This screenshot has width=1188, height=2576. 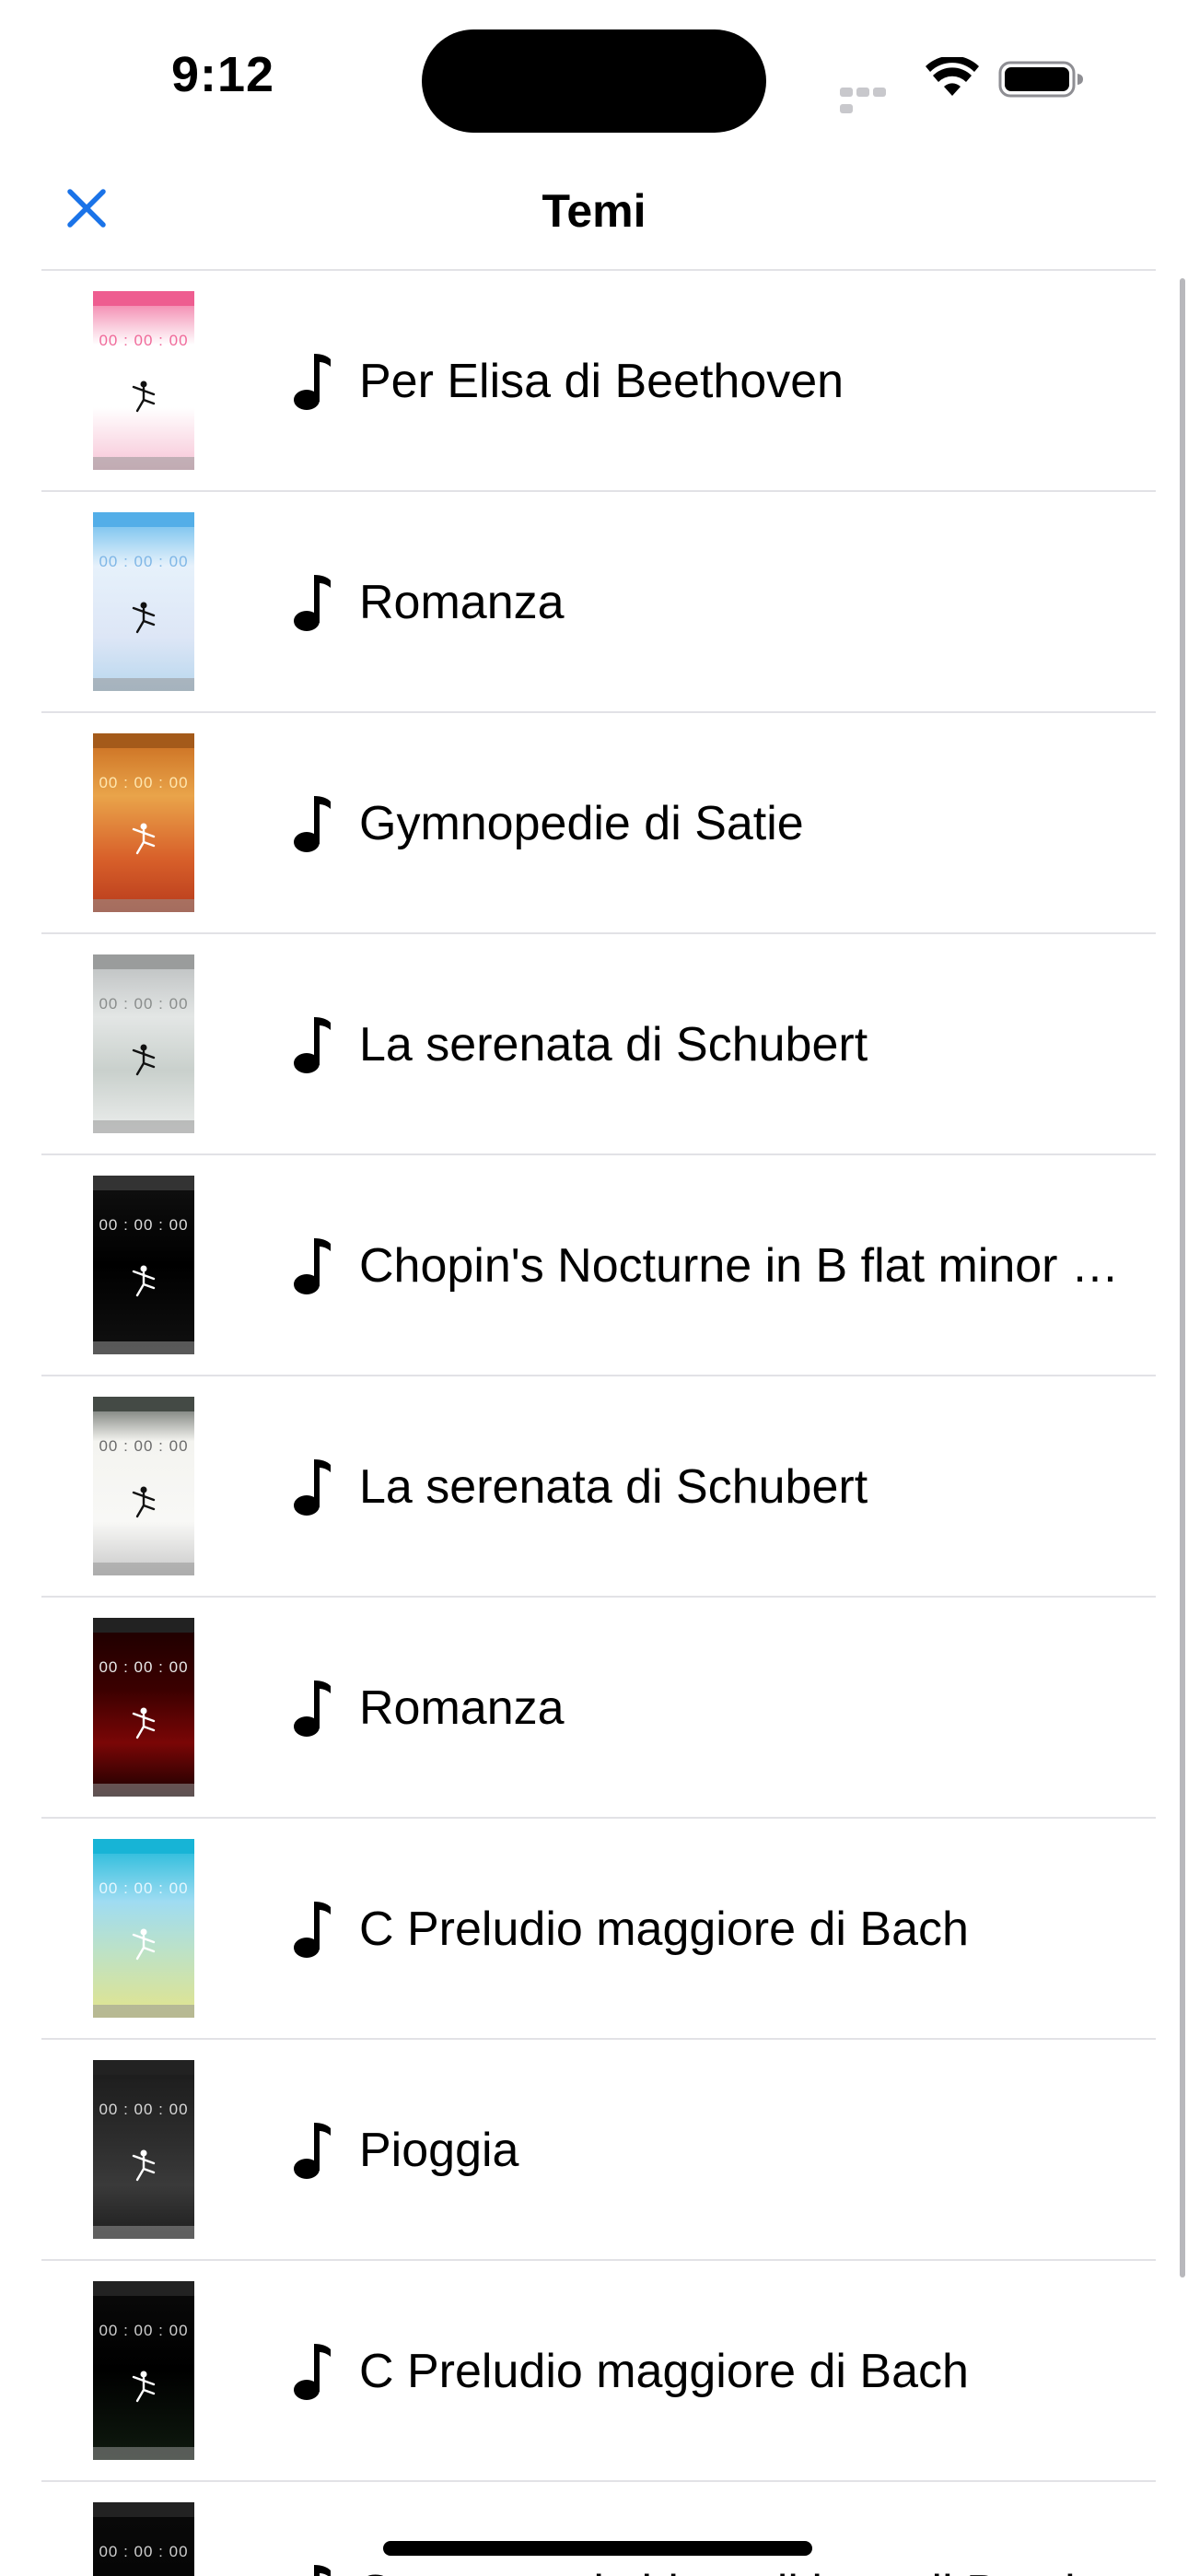 I want to click on list-item: 00 : 00 : 00 Per Elisa di Beethoven, so click(x=598, y=379).